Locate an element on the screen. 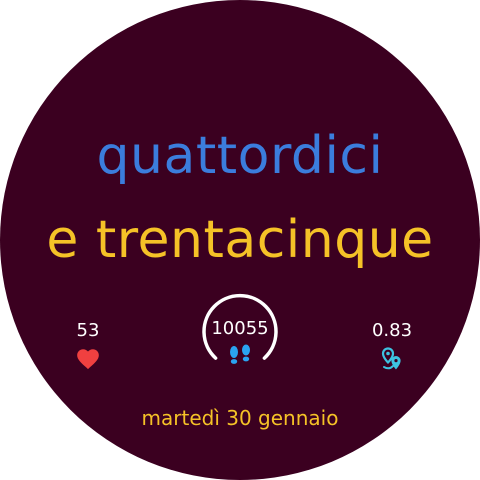 The height and width of the screenshot is (480, 480). distance-value: 0.83 is located at coordinates (392, 330).